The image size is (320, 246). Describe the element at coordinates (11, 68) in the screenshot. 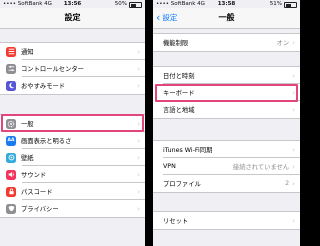

I see `control-center-icon` at that location.